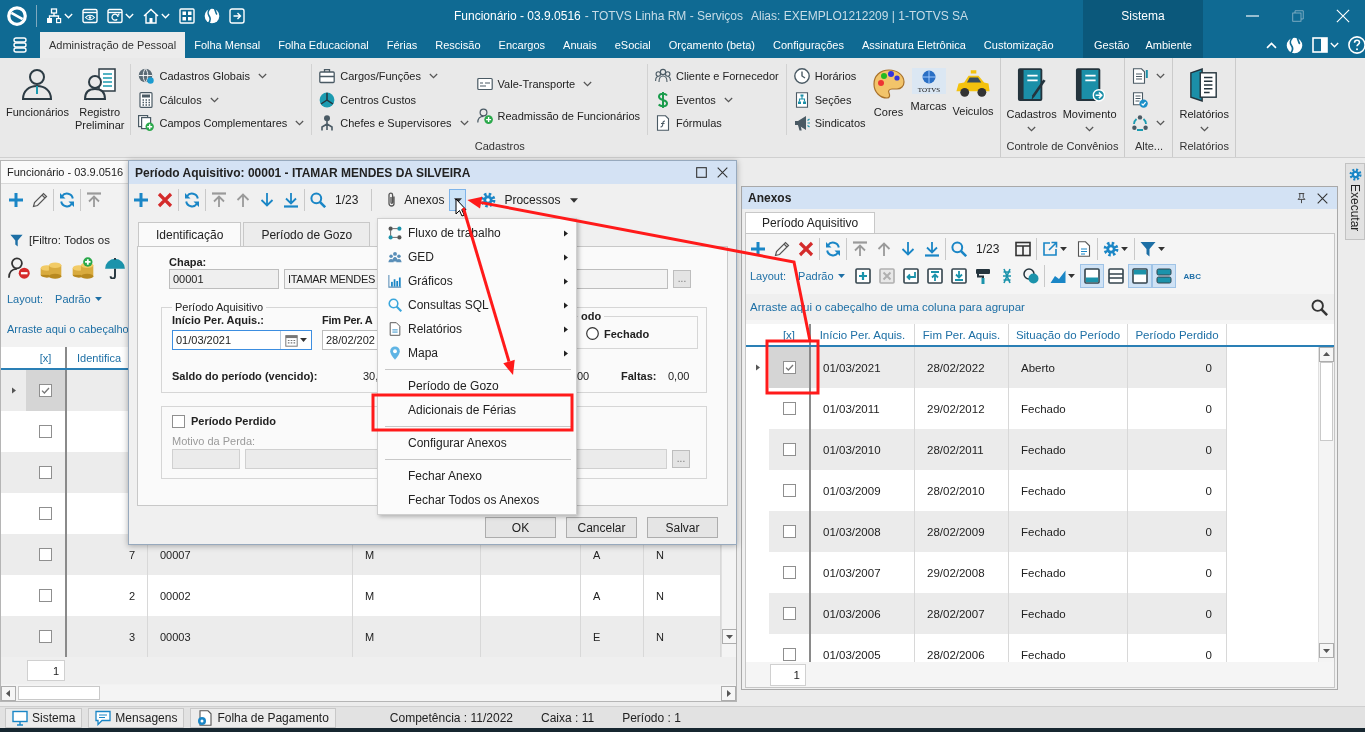 This screenshot has width=1365, height=732. What do you see at coordinates (639, 376) in the screenshot?
I see `field-label: Faltas:` at bounding box center [639, 376].